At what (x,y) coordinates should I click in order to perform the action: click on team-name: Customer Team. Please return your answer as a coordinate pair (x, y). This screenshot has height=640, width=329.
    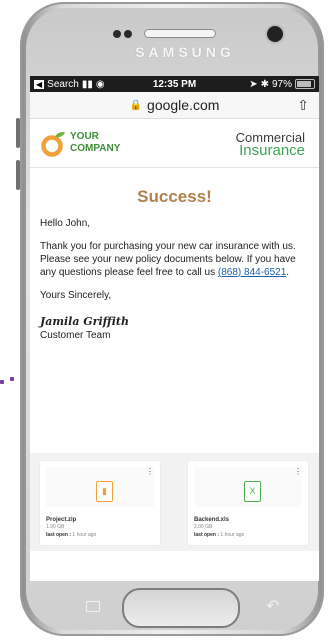
    Looking at the image, I should click on (75, 335).